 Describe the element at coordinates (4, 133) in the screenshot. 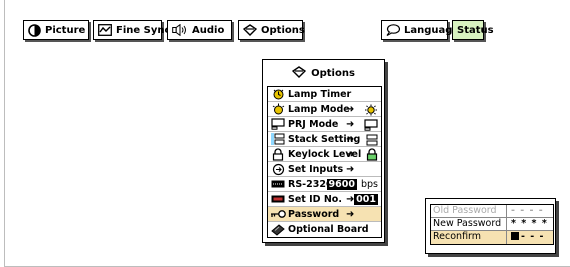

I see `frame-left-border` at that location.